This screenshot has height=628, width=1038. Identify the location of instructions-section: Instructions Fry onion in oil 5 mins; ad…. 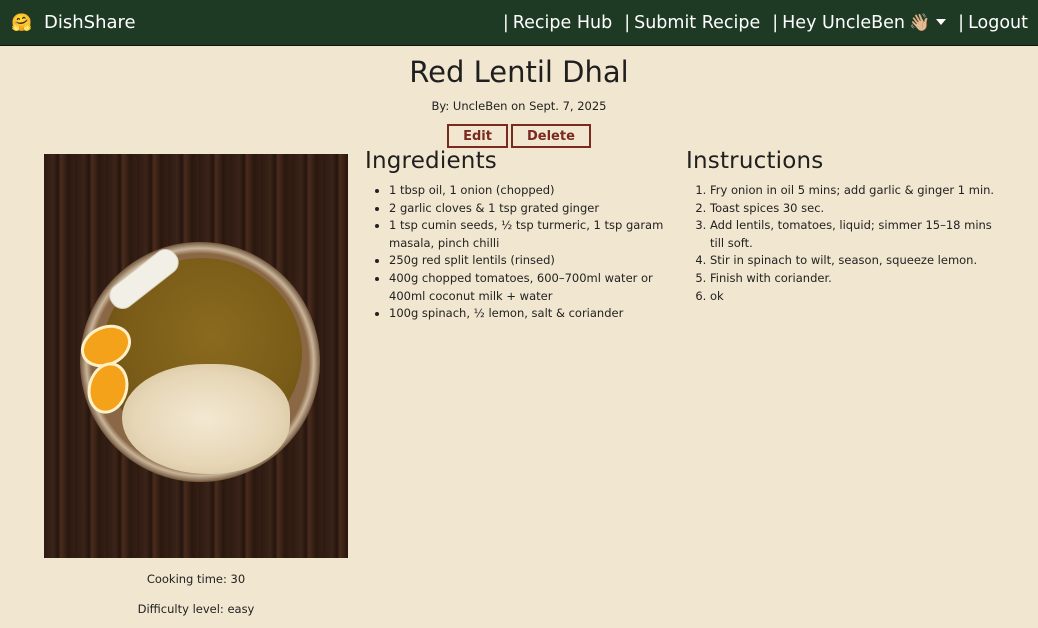
(846, 226).